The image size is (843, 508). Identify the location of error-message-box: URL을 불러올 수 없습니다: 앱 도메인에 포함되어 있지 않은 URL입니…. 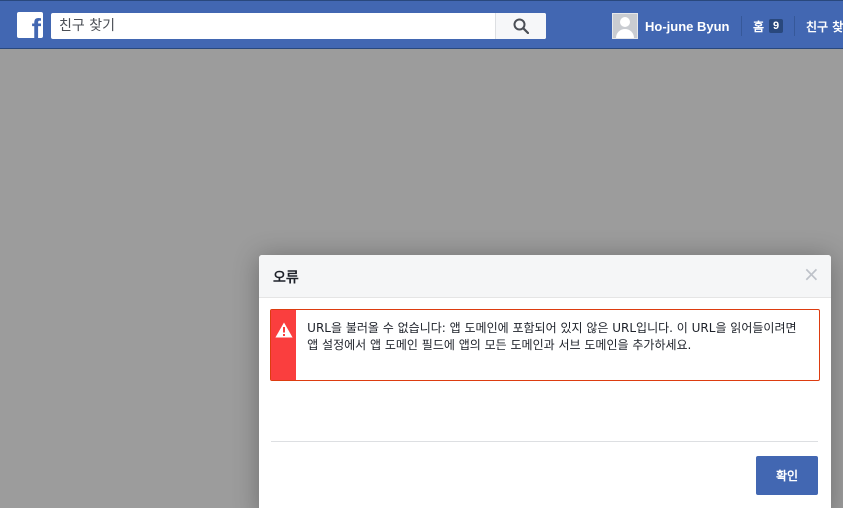
(545, 345).